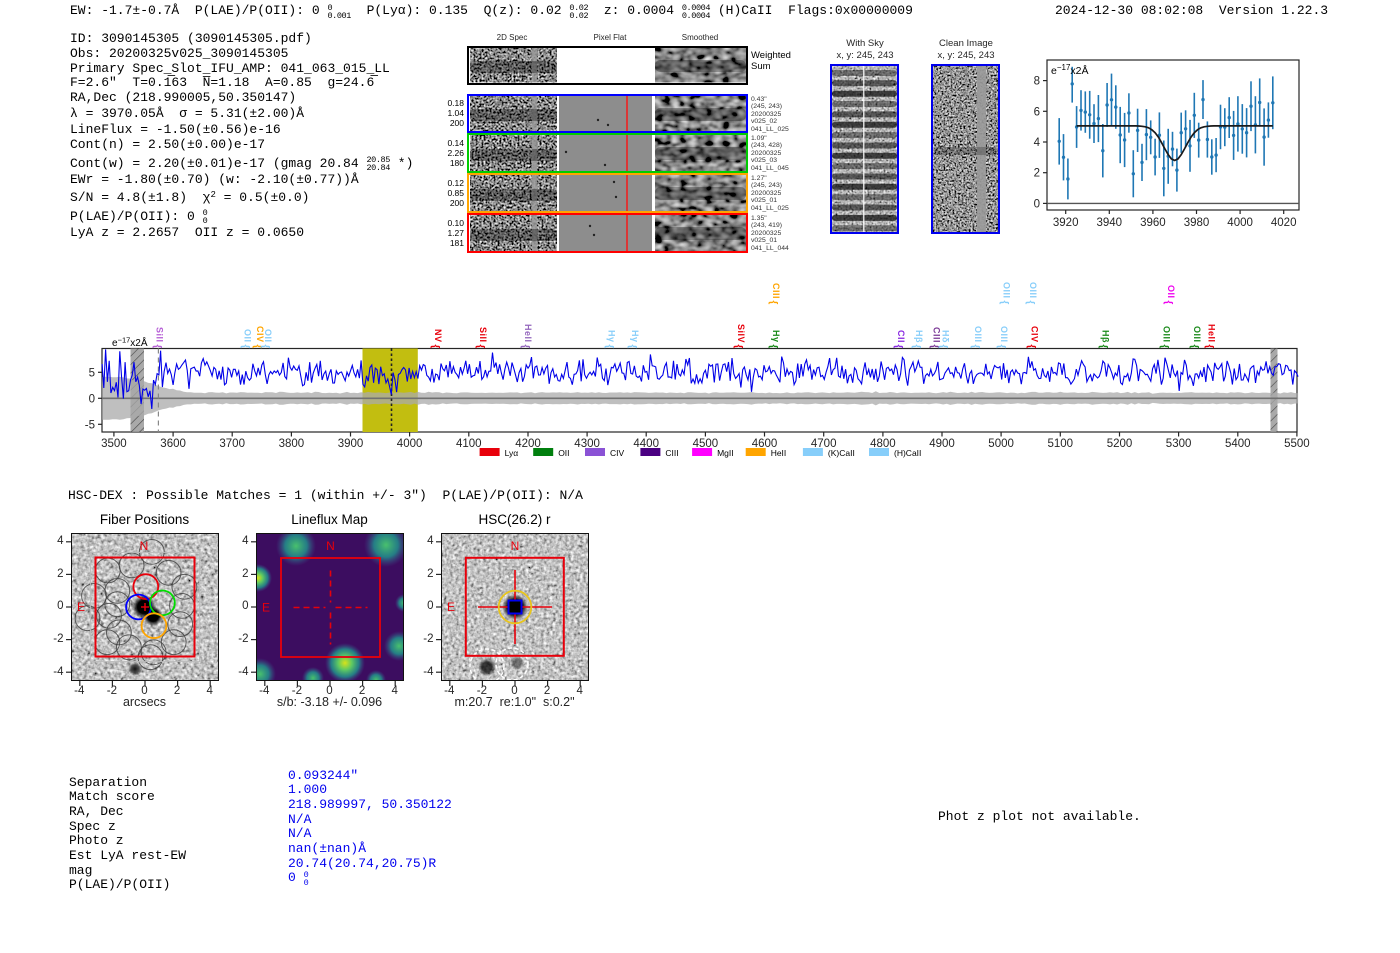  What do you see at coordinates (1001, 444) in the screenshot?
I see `svg-text: 5000` at bounding box center [1001, 444].